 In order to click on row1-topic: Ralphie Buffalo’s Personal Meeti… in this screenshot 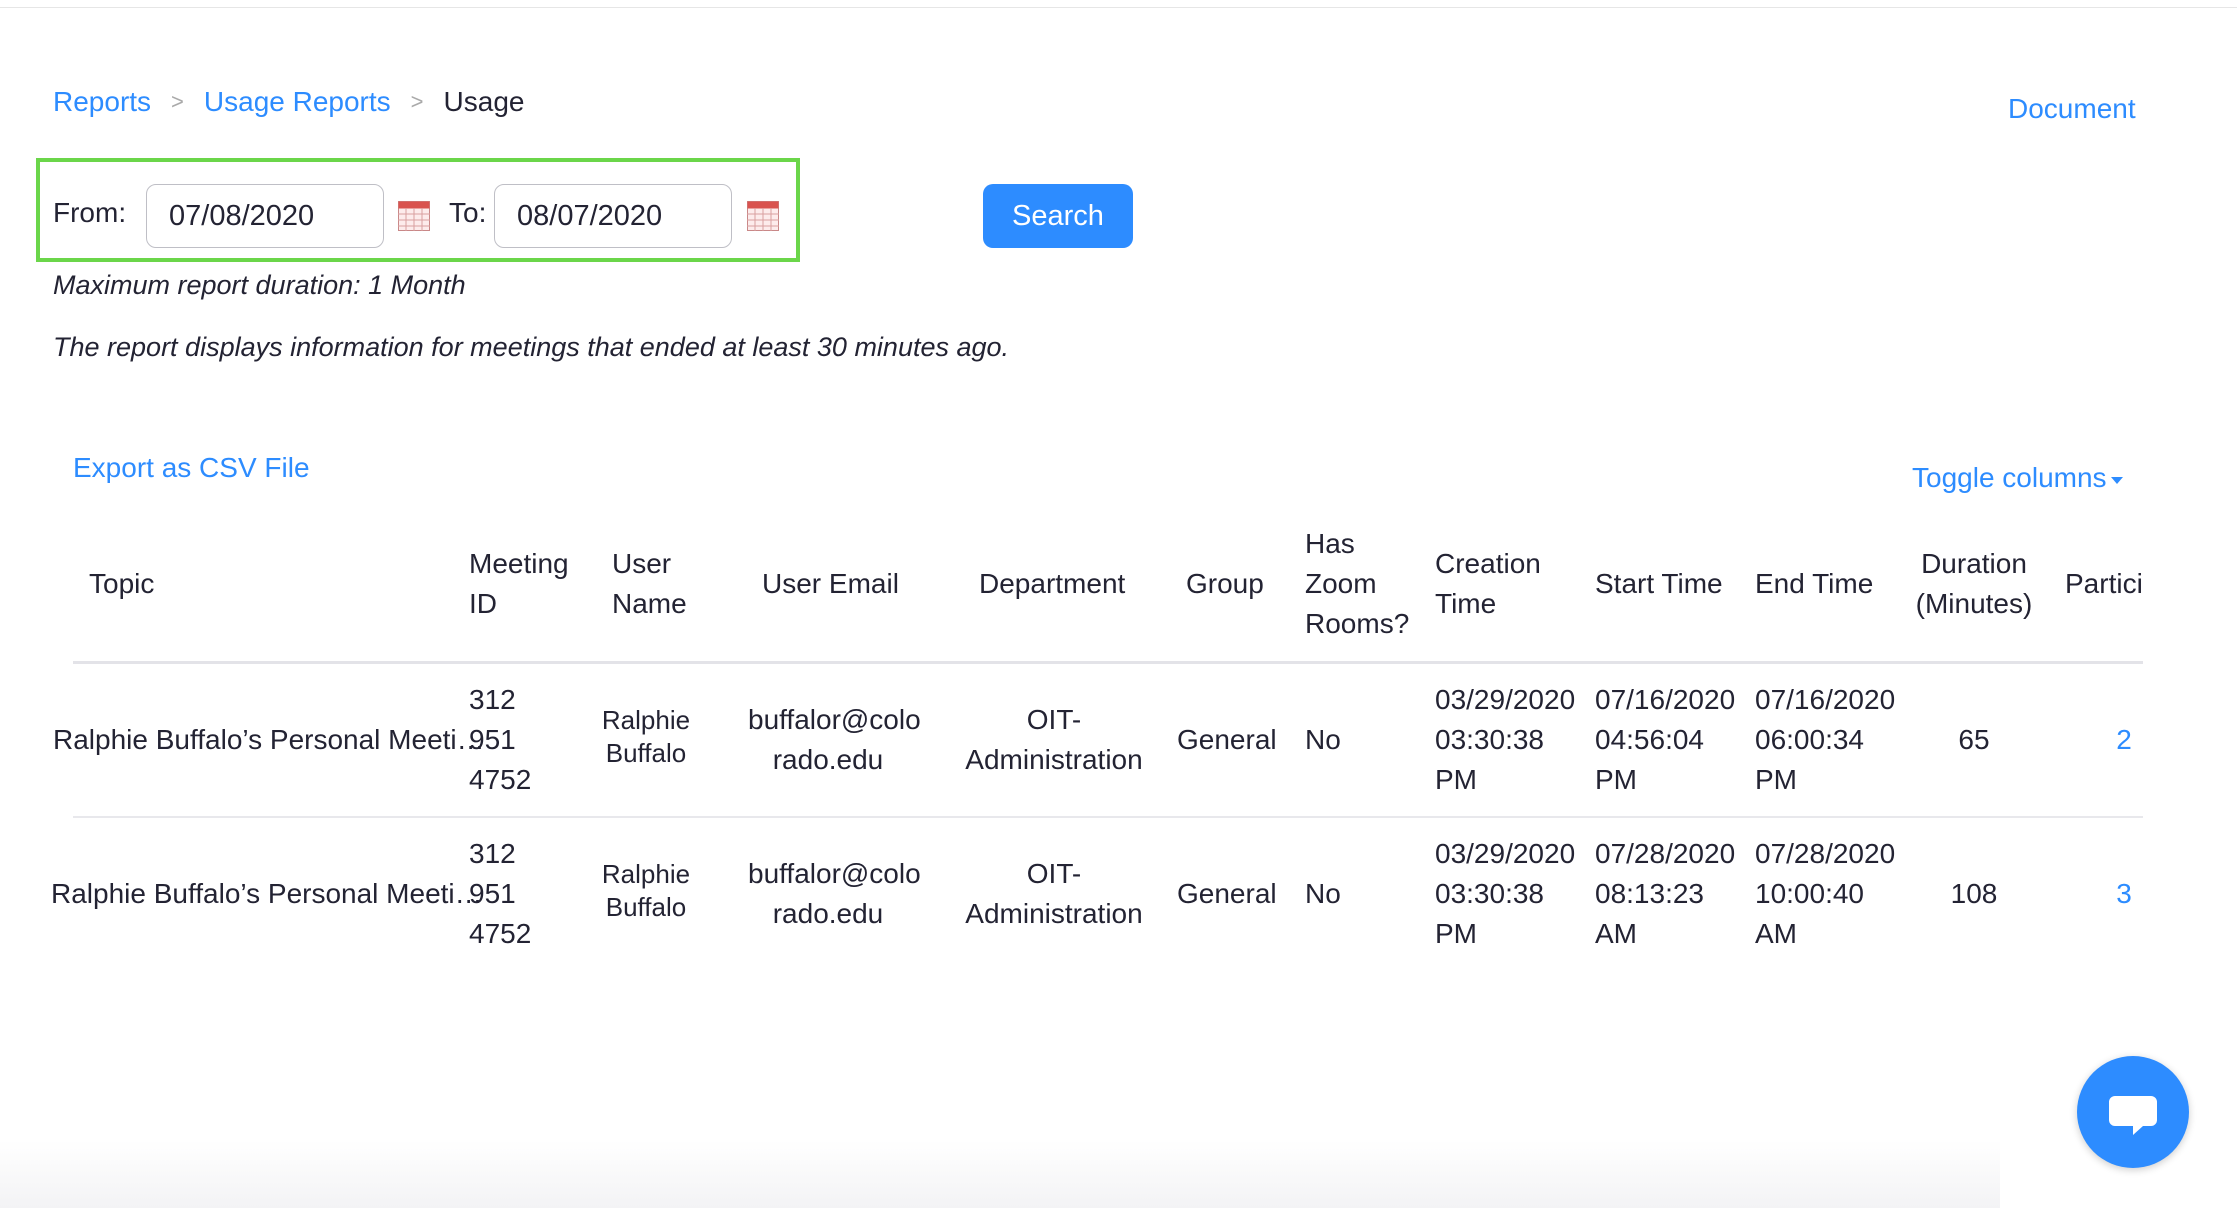, I will do `click(269, 739)`.